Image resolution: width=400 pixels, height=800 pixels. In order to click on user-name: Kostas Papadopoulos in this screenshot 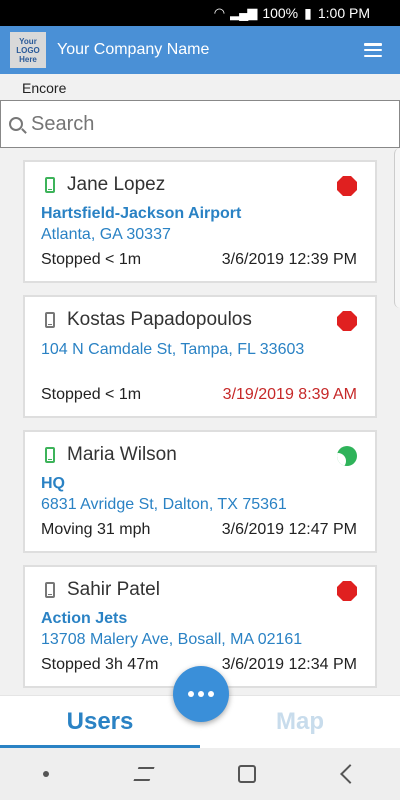, I will do `click(159, 319)`.